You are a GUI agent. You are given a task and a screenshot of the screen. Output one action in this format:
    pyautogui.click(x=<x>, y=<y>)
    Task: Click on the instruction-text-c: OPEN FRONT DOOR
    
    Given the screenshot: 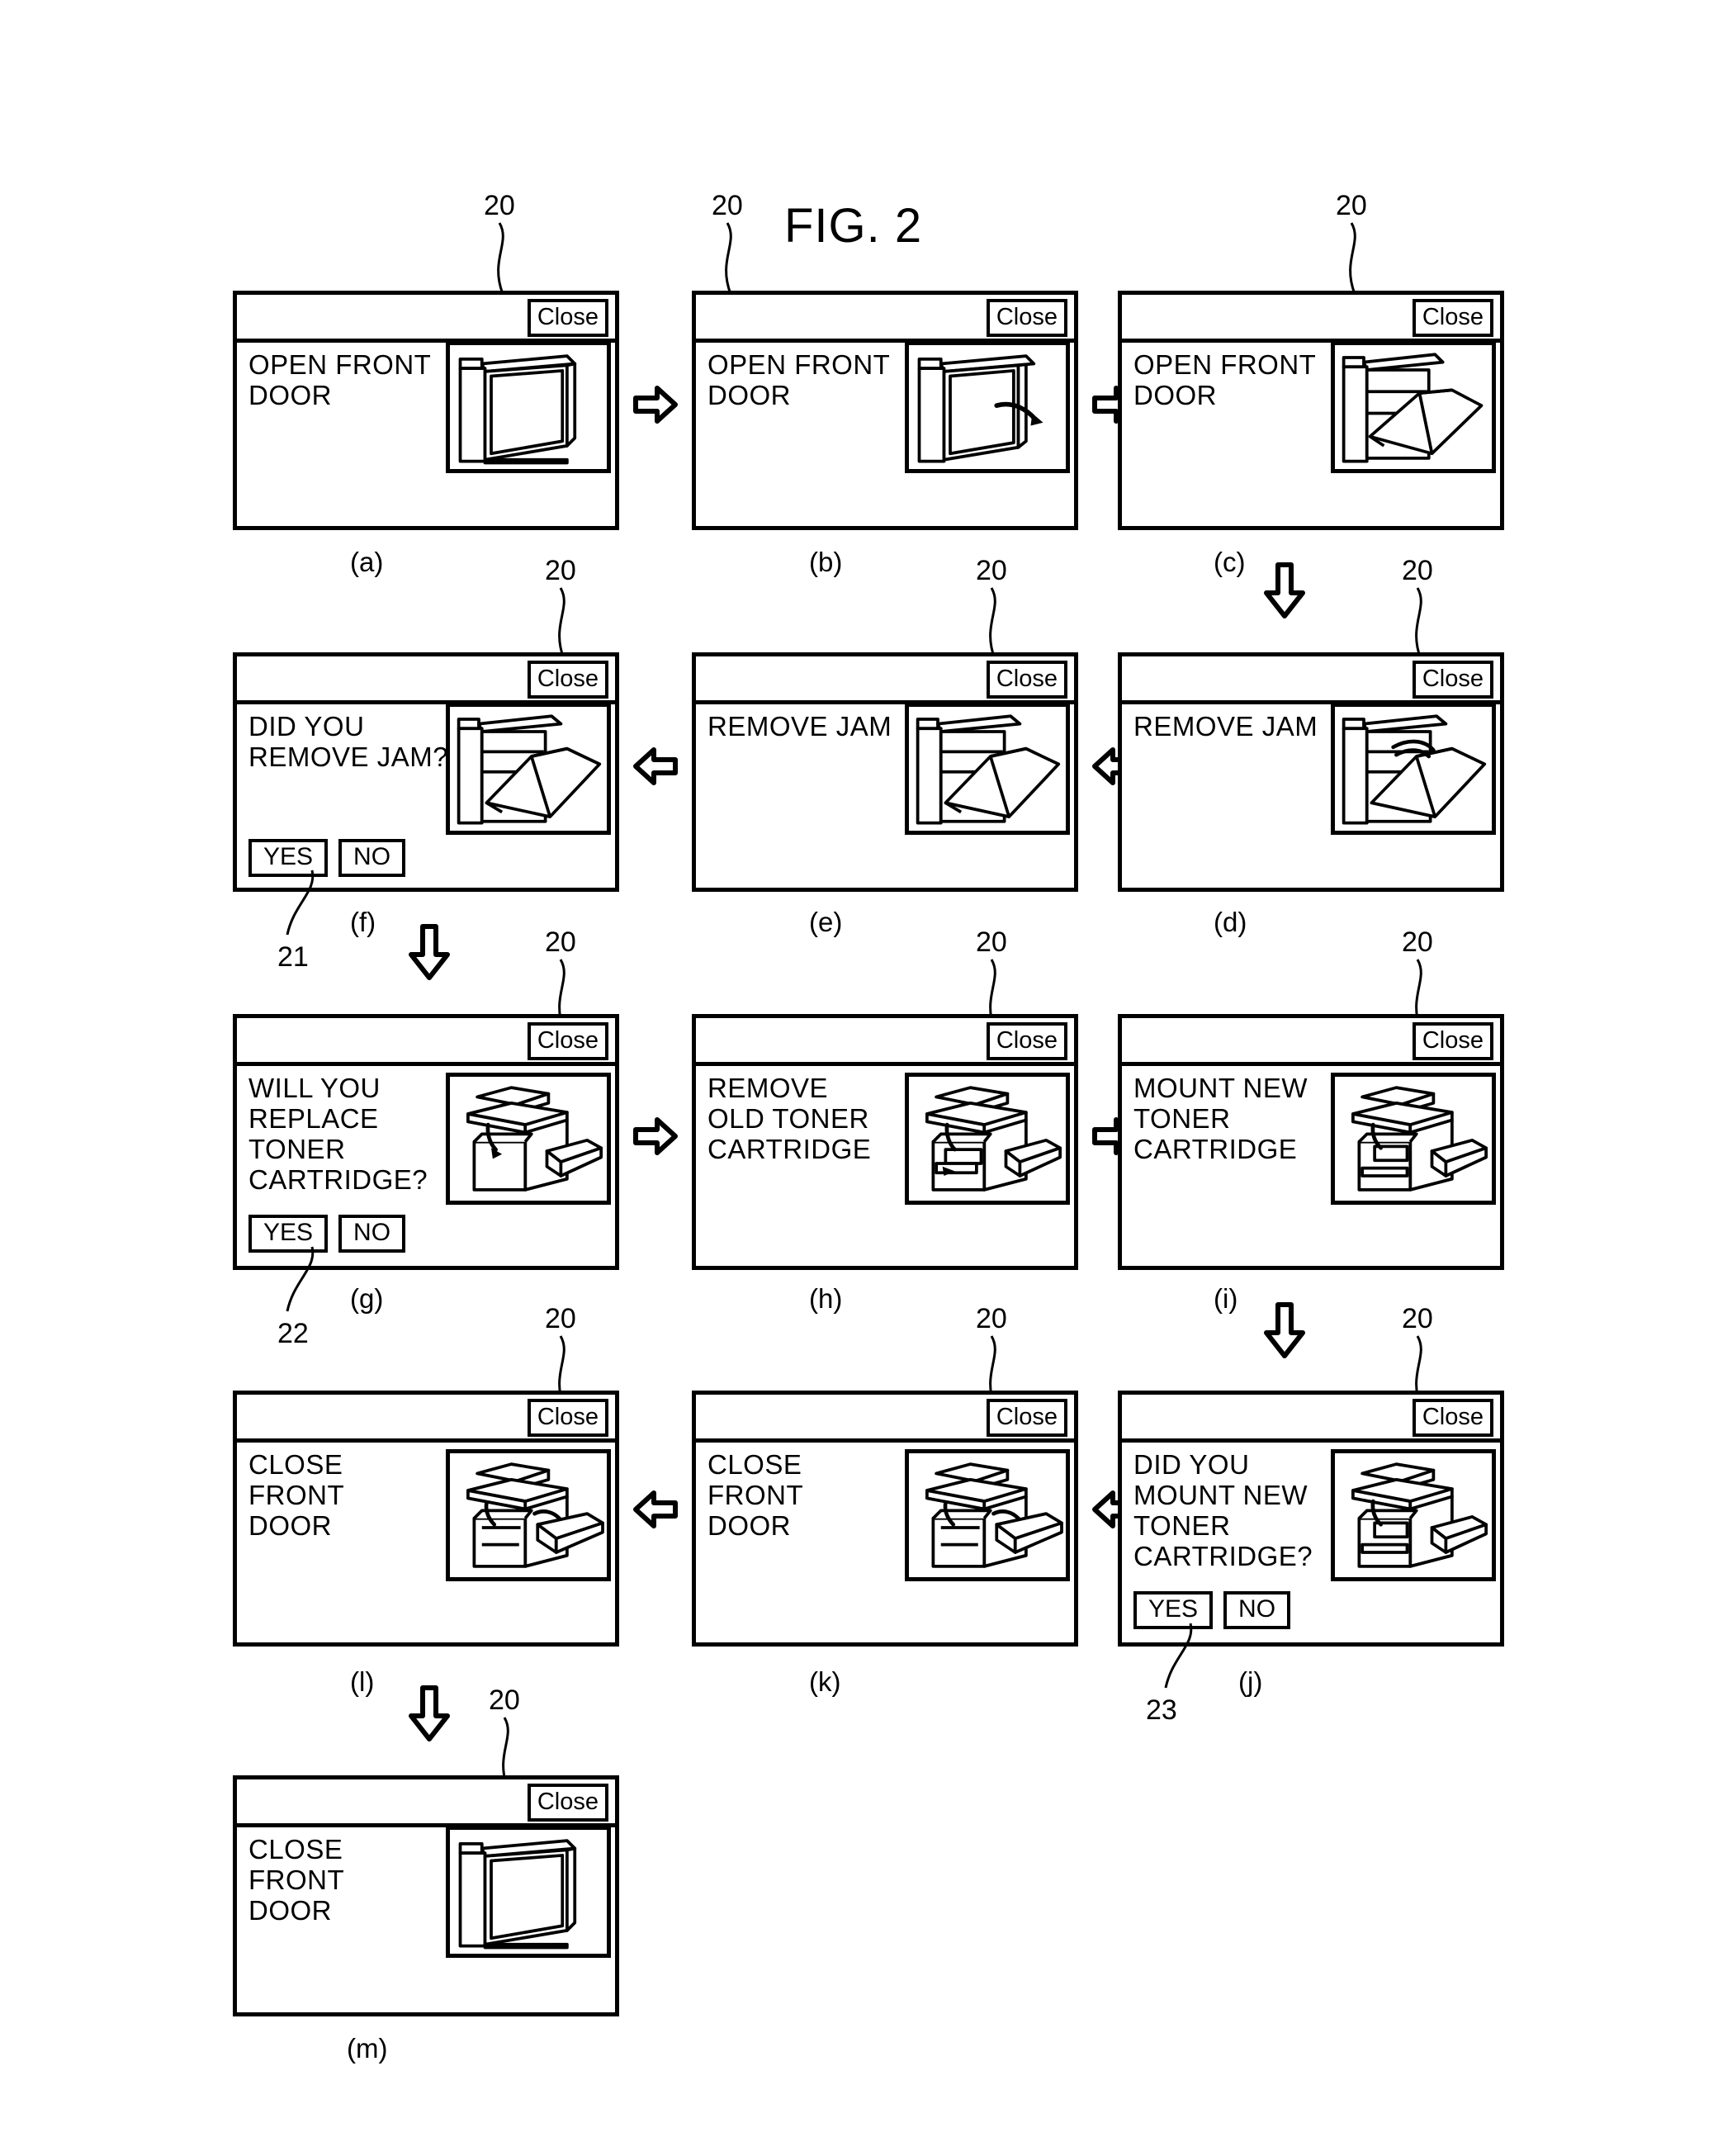 What is the action you would take?
    pyautogui.click(x=1225, y=380)
    